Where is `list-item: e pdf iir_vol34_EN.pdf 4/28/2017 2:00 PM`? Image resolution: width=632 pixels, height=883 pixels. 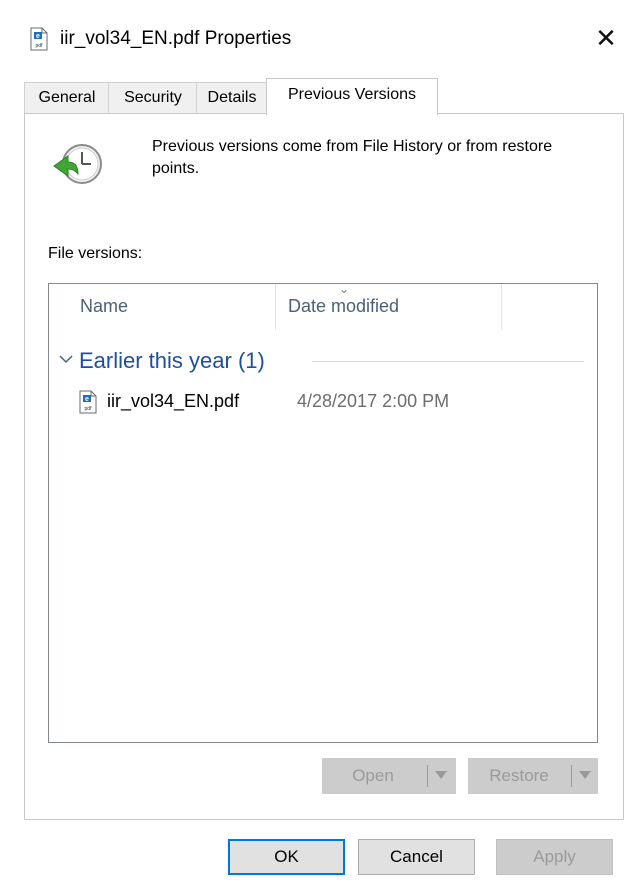
list-item: e pdf iir_vol34_EN.pdf 4/28/2017 2:00 PM is located at coordinates (329, 403).